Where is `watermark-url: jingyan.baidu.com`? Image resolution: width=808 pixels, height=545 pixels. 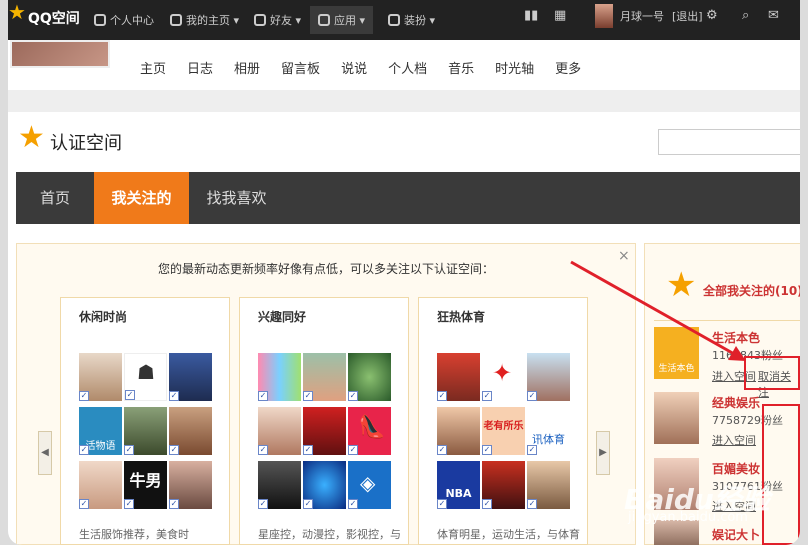
watermark-url: jingyan.baidu.com is located at coordinates (688, 517).